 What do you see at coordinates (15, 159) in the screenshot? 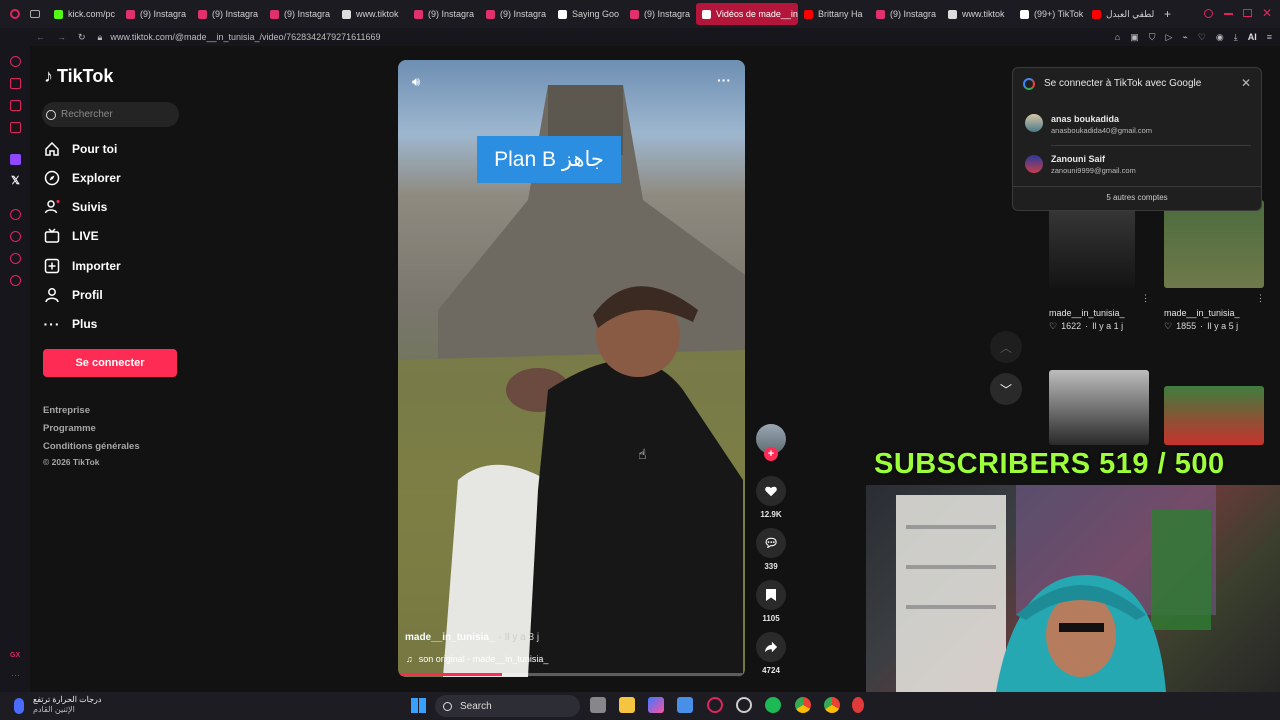
I see `twitch-icon` at bounding box center [15, 159].